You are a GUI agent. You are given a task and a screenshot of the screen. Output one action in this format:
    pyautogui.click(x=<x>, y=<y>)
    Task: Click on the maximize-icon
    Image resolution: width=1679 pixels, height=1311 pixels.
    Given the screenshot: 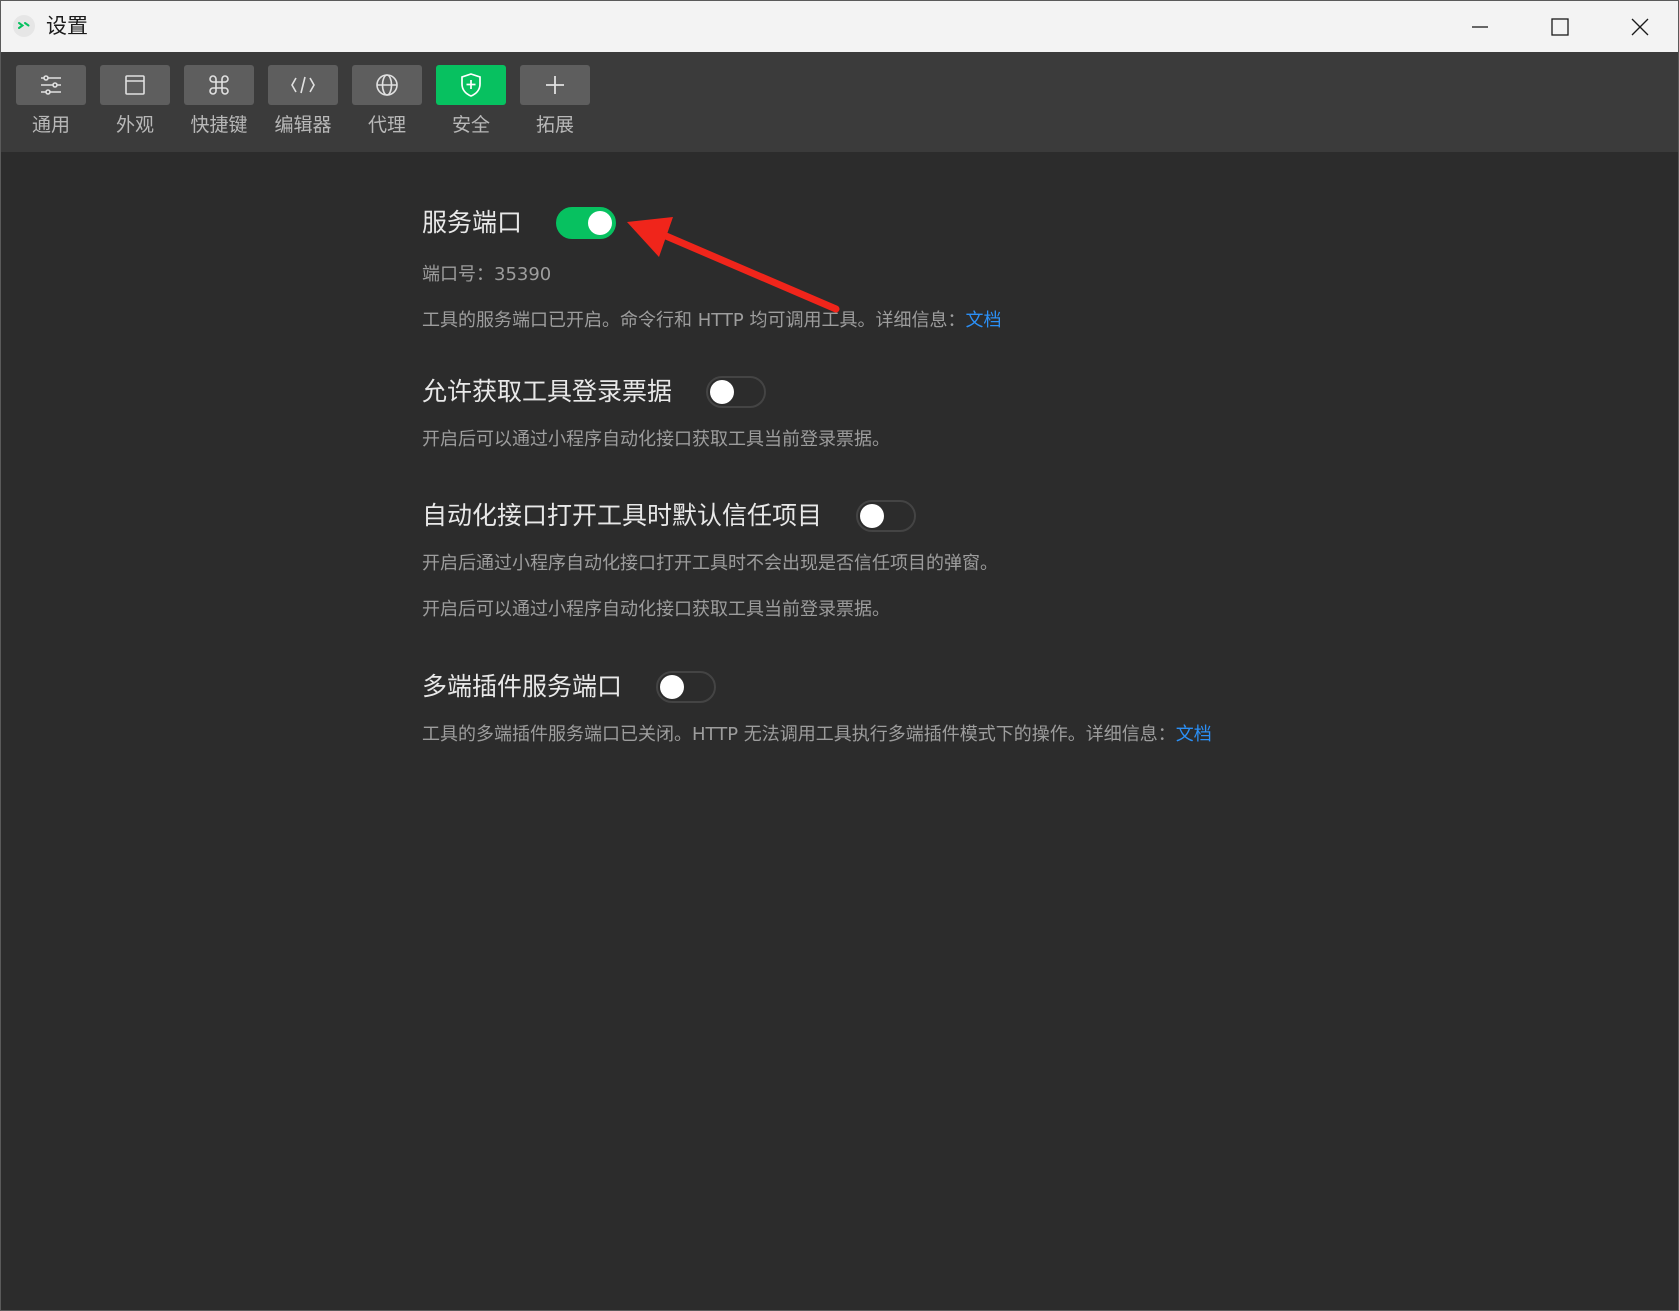 What is the action you would take?
    pyautogui.click(x=1560, y=26)
    